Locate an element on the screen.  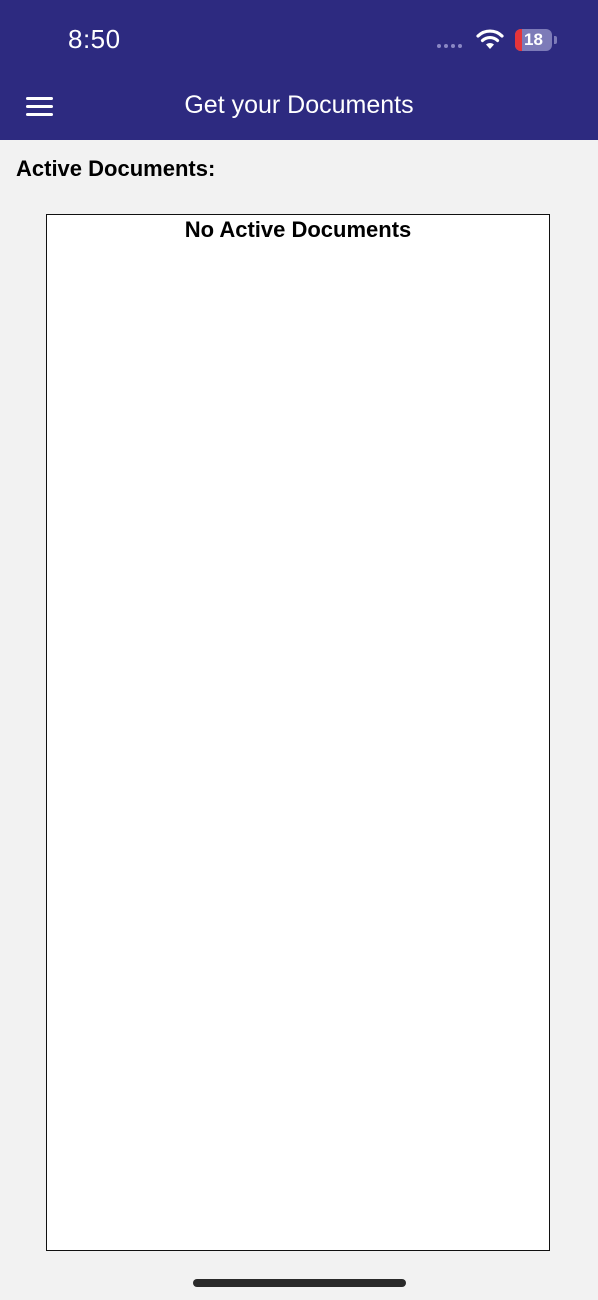
active-documents-heading: Active Documents: is located at coordinates (116, 168).